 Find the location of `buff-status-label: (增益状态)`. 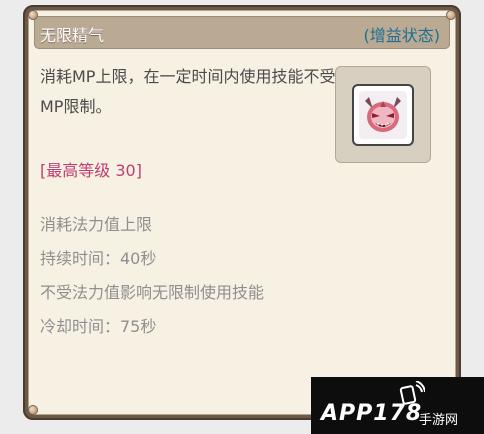

buff-status-label: (增益状态) is located at coordinates (402, 35).